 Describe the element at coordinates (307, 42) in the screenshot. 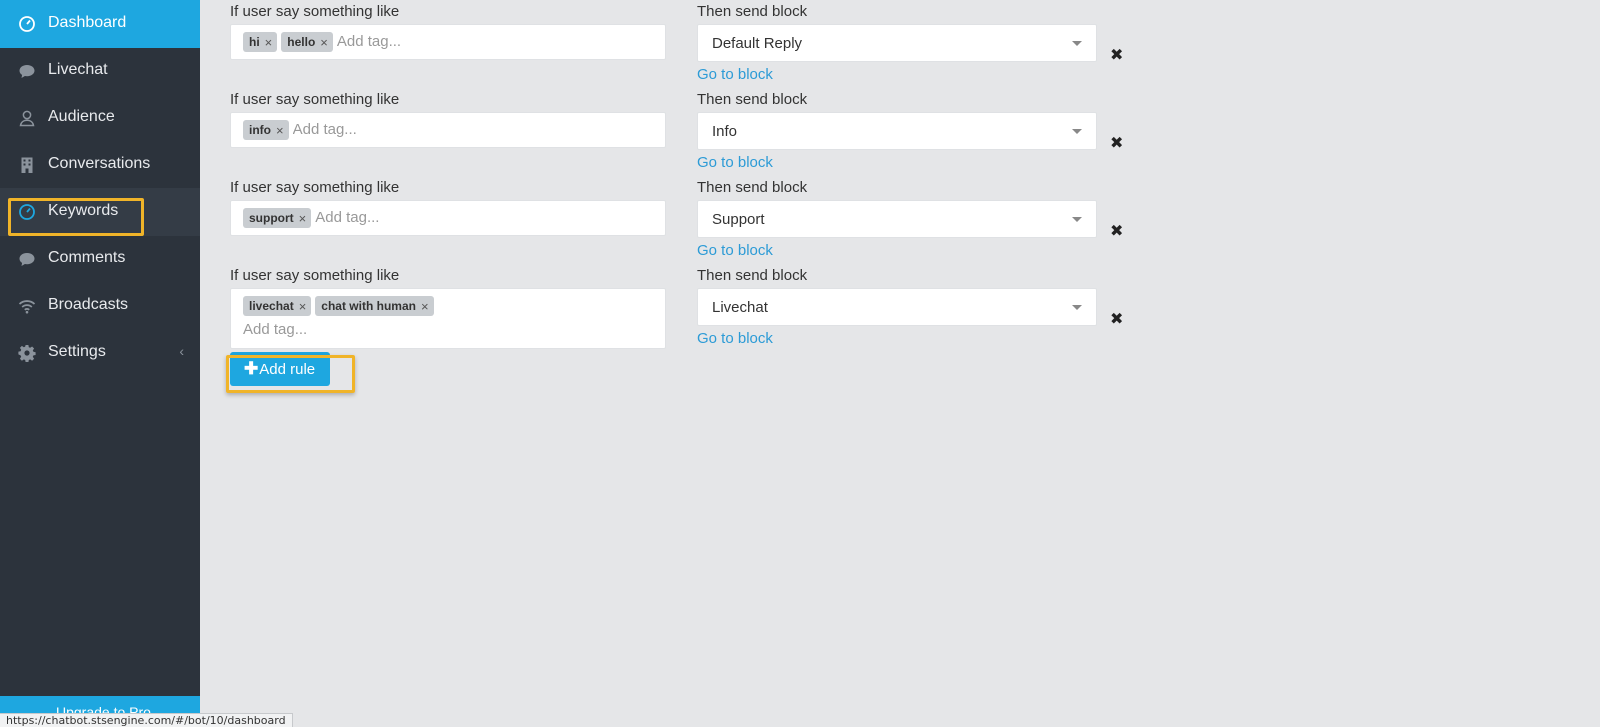

I see `keyword-tag: hello ×` at that location.